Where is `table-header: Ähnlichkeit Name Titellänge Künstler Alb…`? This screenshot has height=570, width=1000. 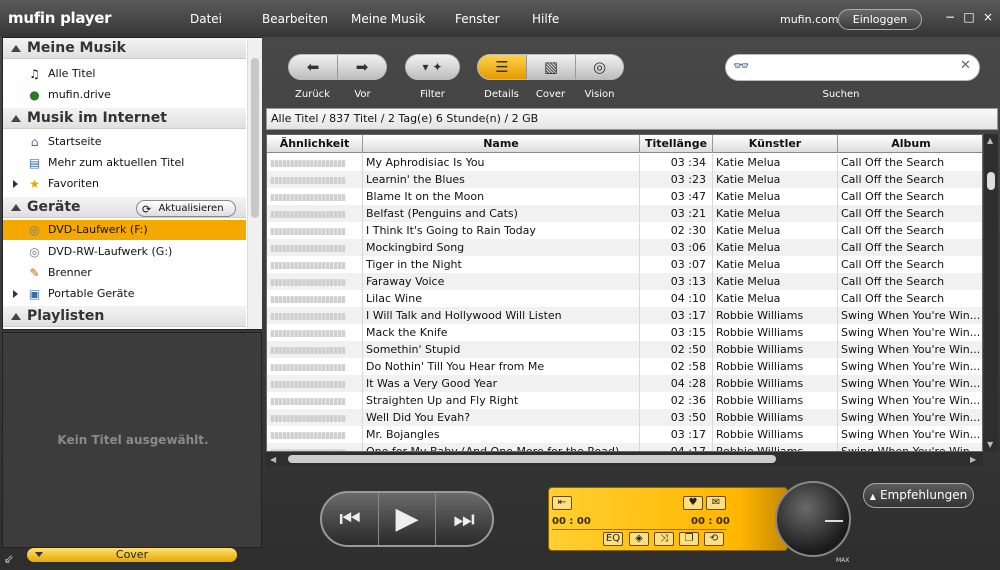
table-header: Ähnlichkeit Name Titellänge Künstler Alb… is located at coordinates (624, 144).